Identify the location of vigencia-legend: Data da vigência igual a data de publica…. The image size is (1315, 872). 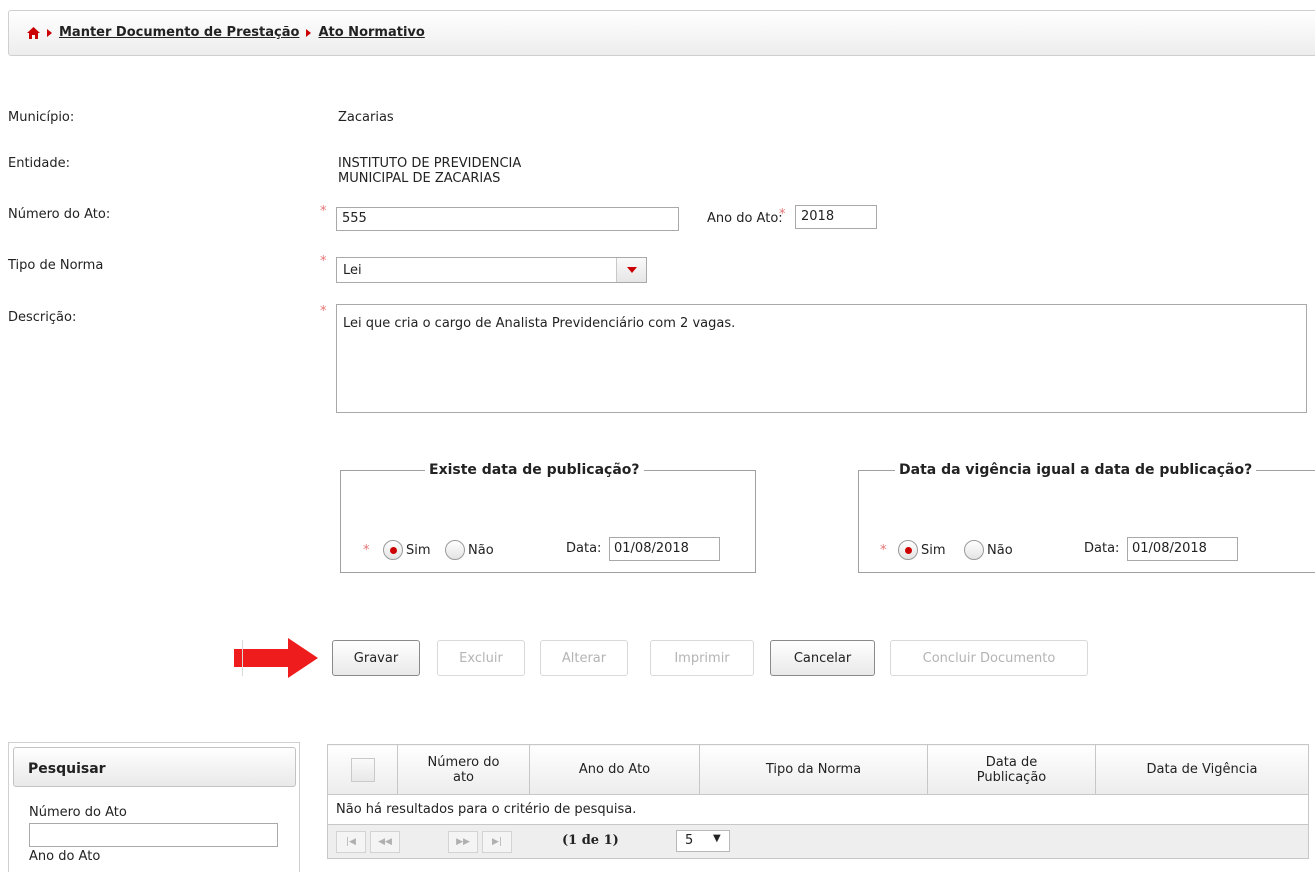
(1076, 470).